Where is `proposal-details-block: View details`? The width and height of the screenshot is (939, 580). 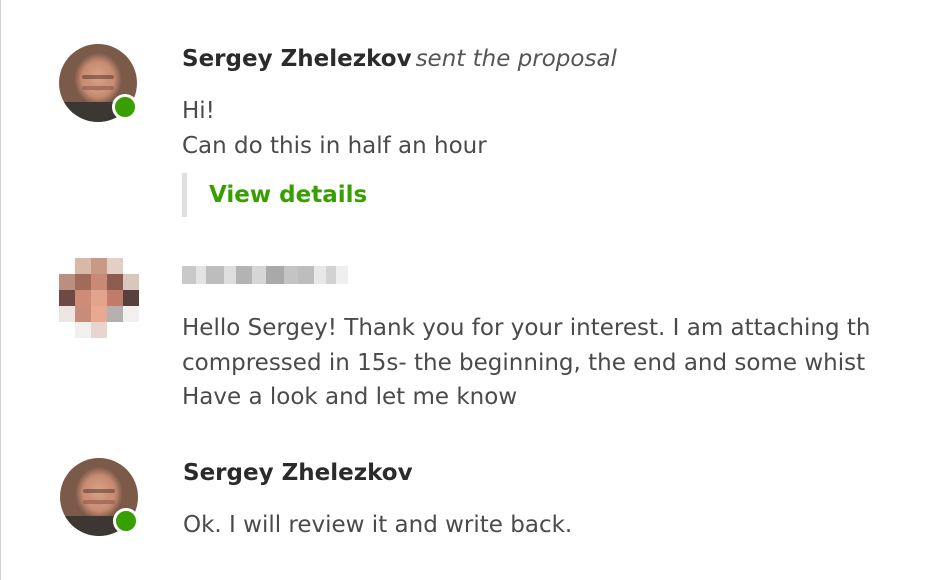 proposal-details-block: View details is located at coordinates (274, 195).